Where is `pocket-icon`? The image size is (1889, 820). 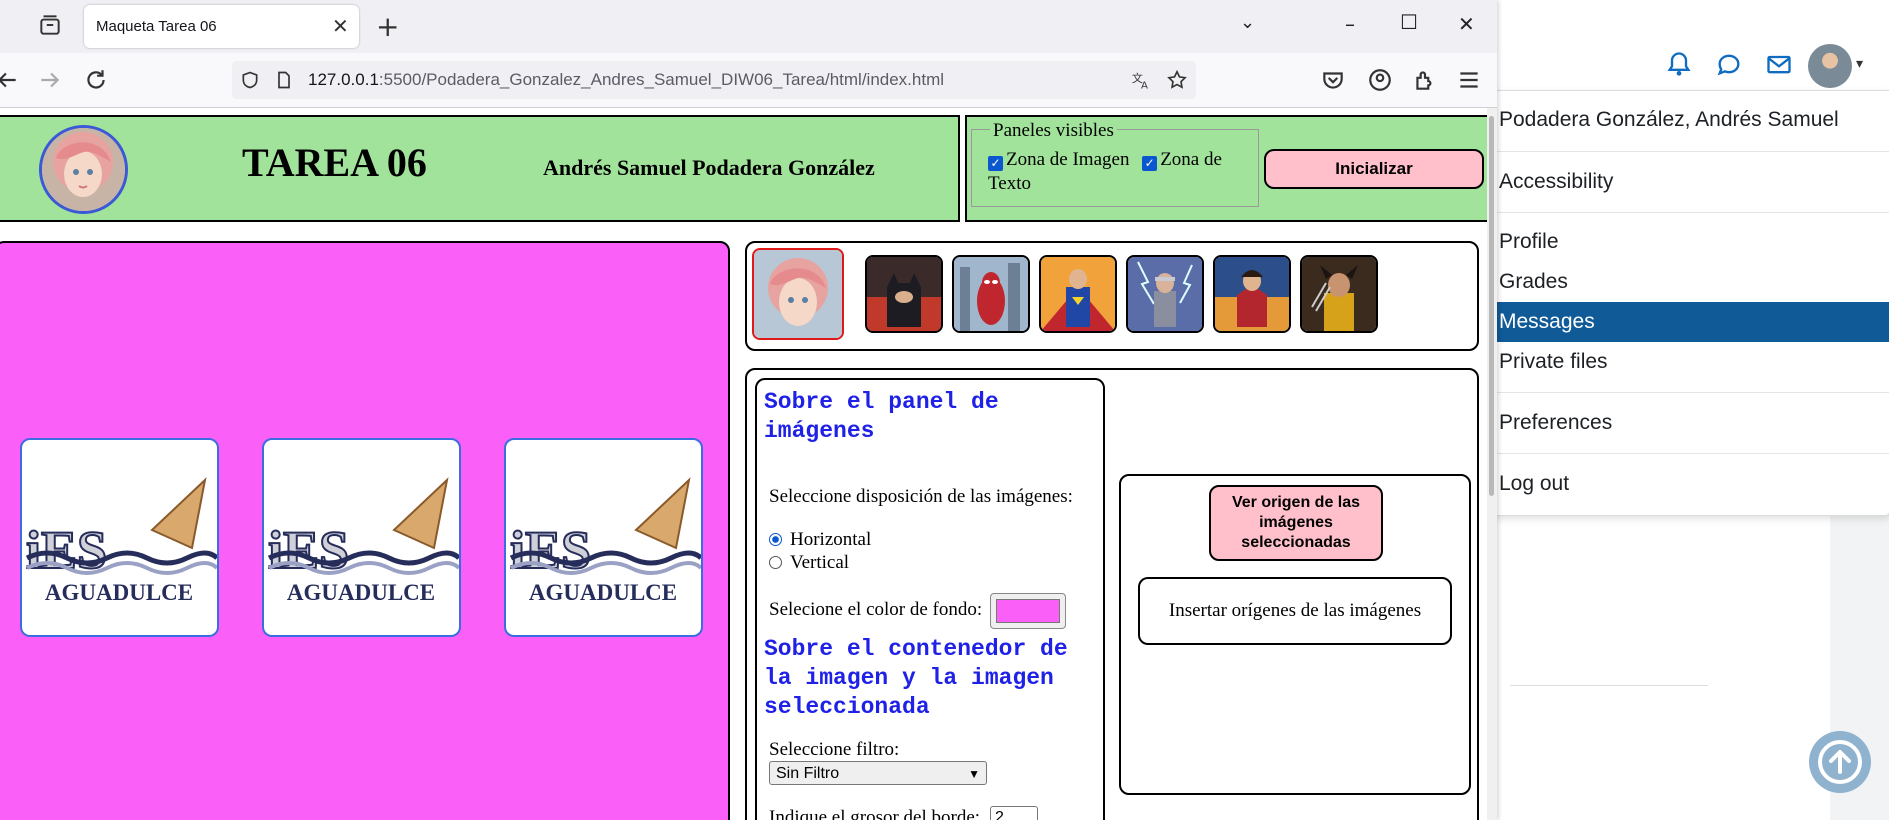 pocket-icon is located at coordinates (1333, 80).